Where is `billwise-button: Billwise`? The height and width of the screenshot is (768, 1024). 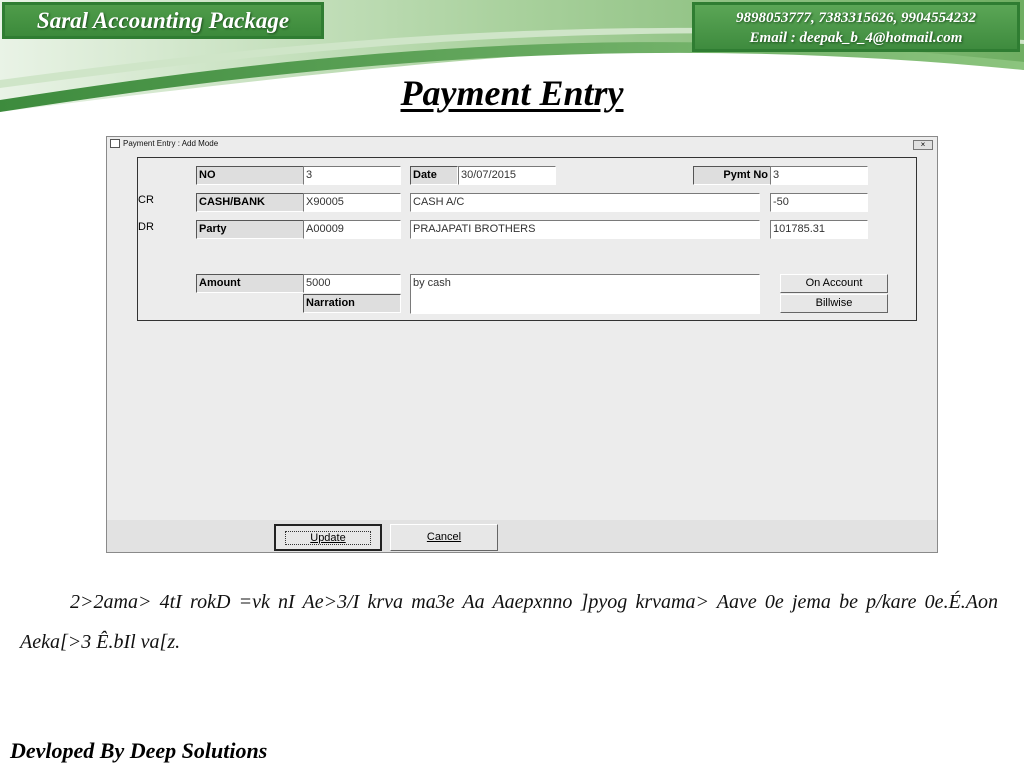
billwise-button: Billwise is located at coordinates (834, 303).